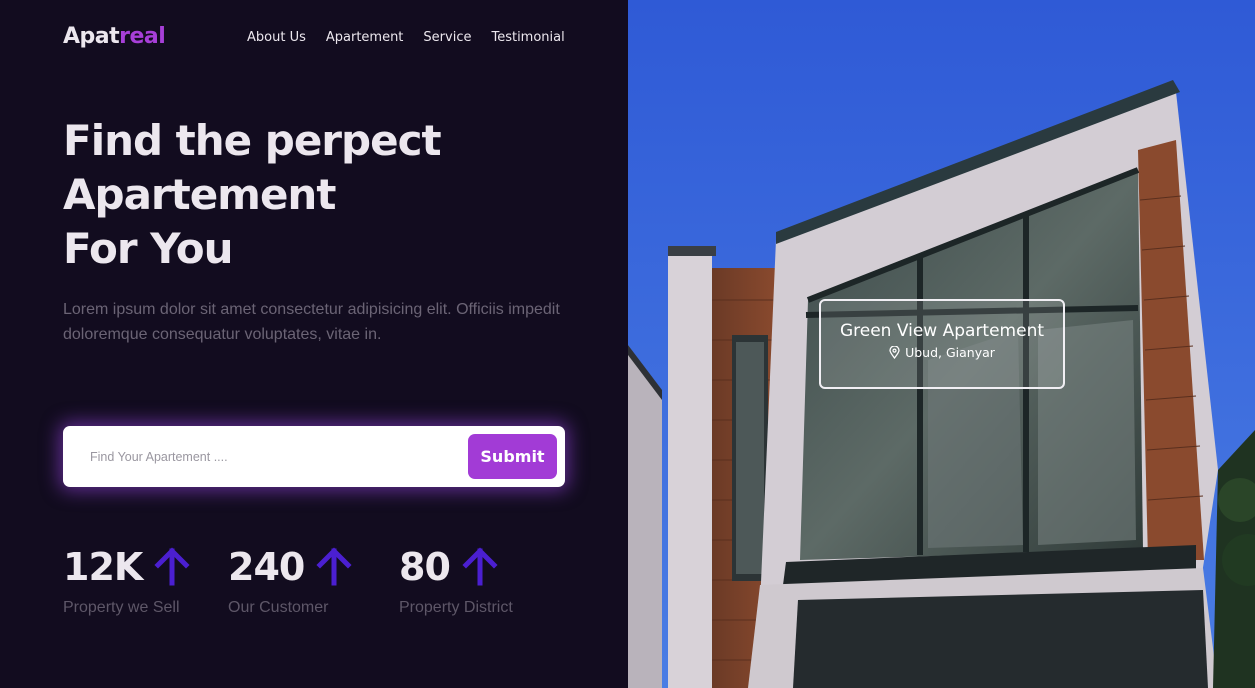 The width and height of the screenshot is (1255, 688). I want to click on property-tag: Green View Apartement Ubud, Gianyar, so click(942, 344).